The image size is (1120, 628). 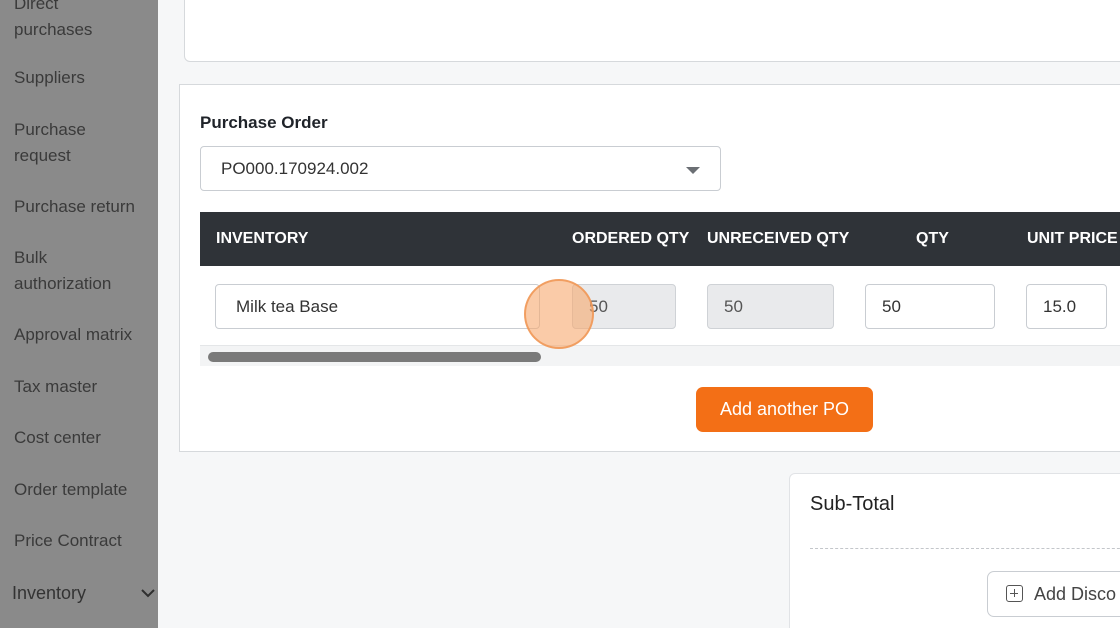 I want to click on divider, so click(x=965, y=548).